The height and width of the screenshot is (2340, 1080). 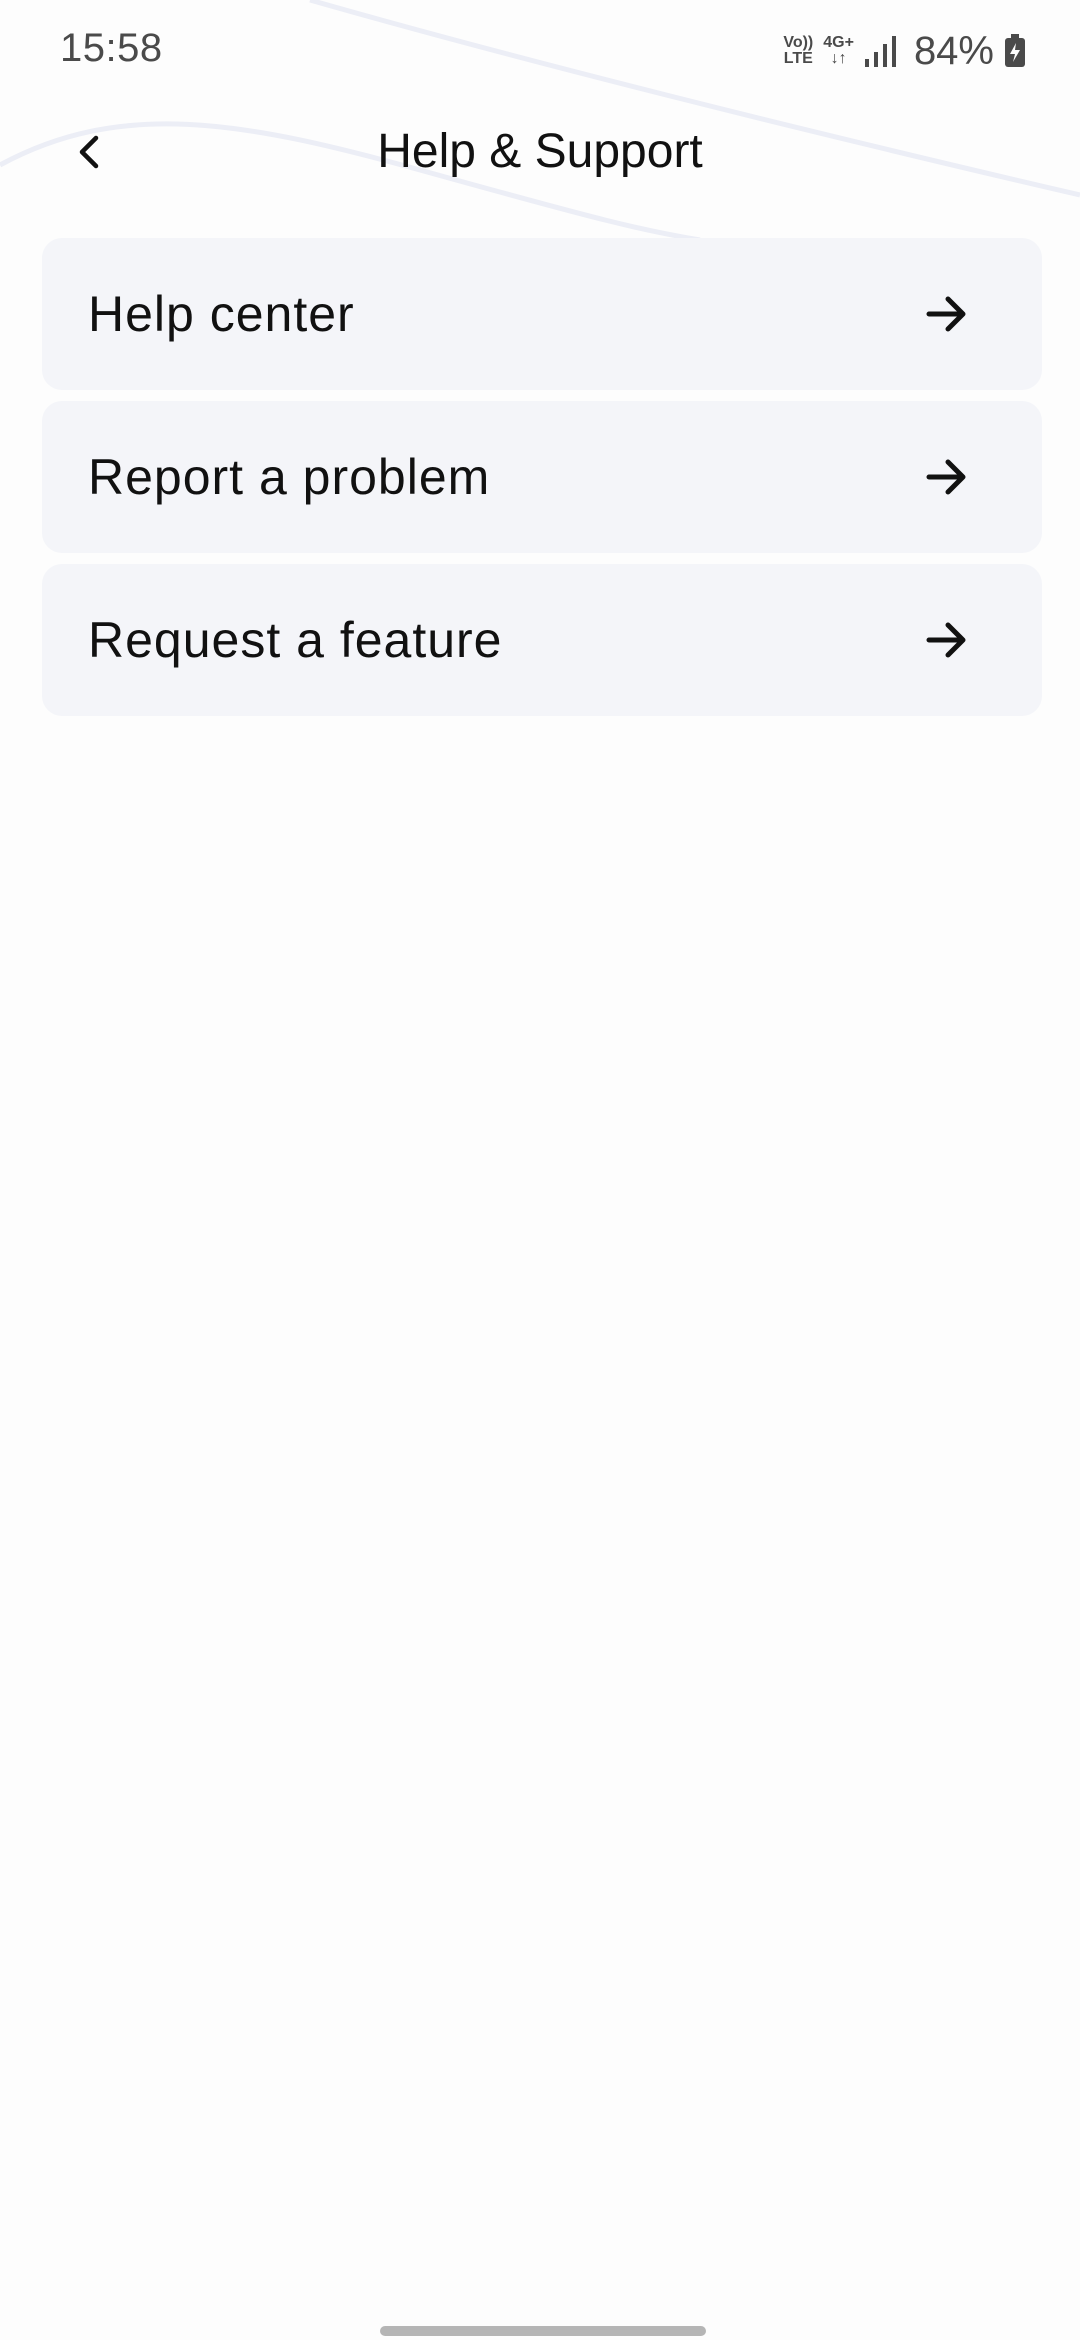 What do you see at coordinates (540, 151) in the screenshot?
I see `page-title: Help & Support` at bounding box center [540, 151].